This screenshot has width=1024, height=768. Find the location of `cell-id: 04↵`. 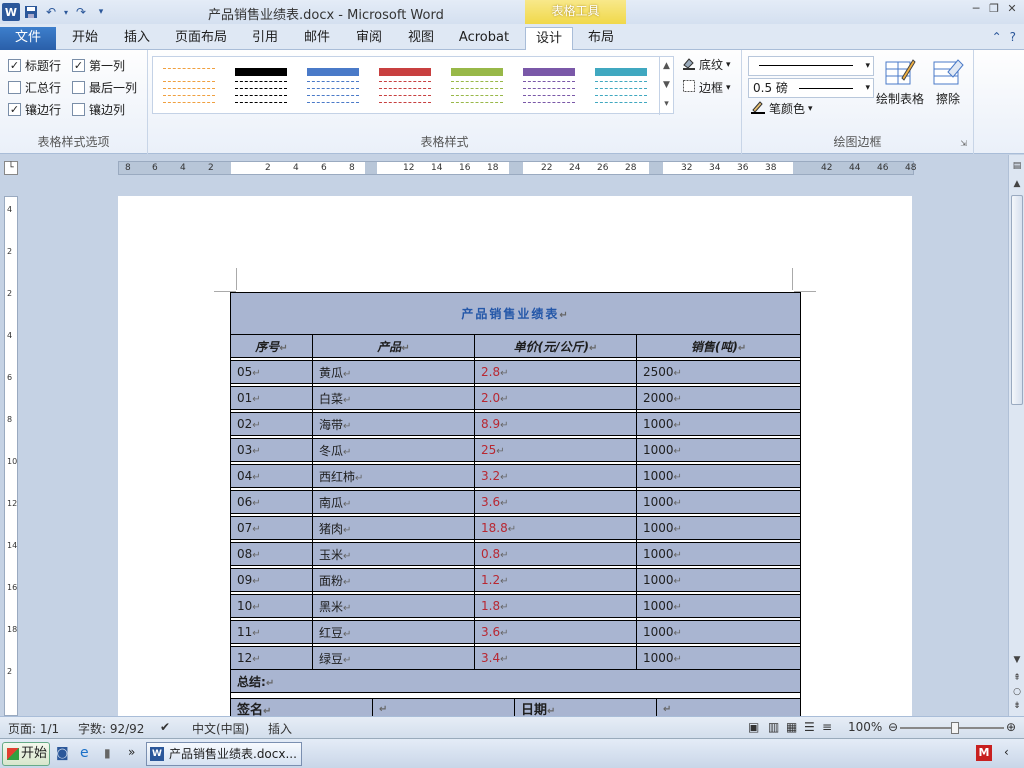

cell-id: 04↵ is located at coordinates (271, 476).